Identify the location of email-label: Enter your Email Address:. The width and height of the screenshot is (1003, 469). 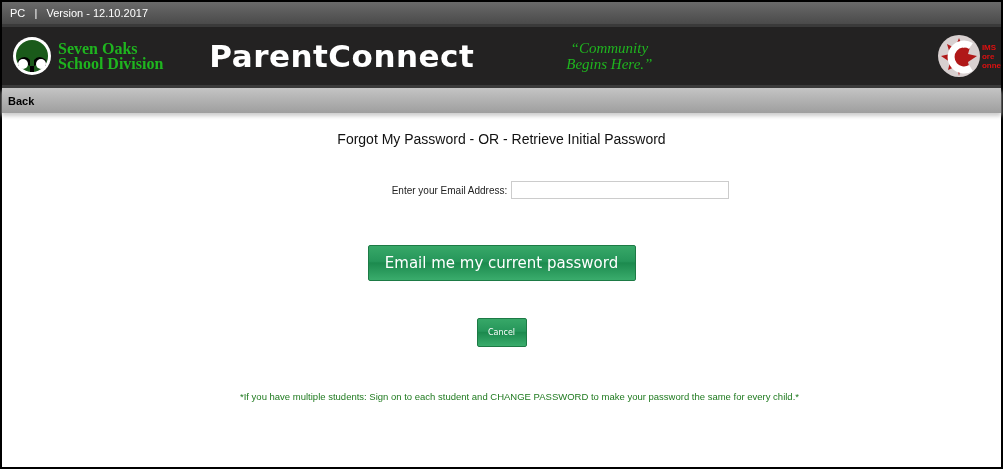
(449, 190).